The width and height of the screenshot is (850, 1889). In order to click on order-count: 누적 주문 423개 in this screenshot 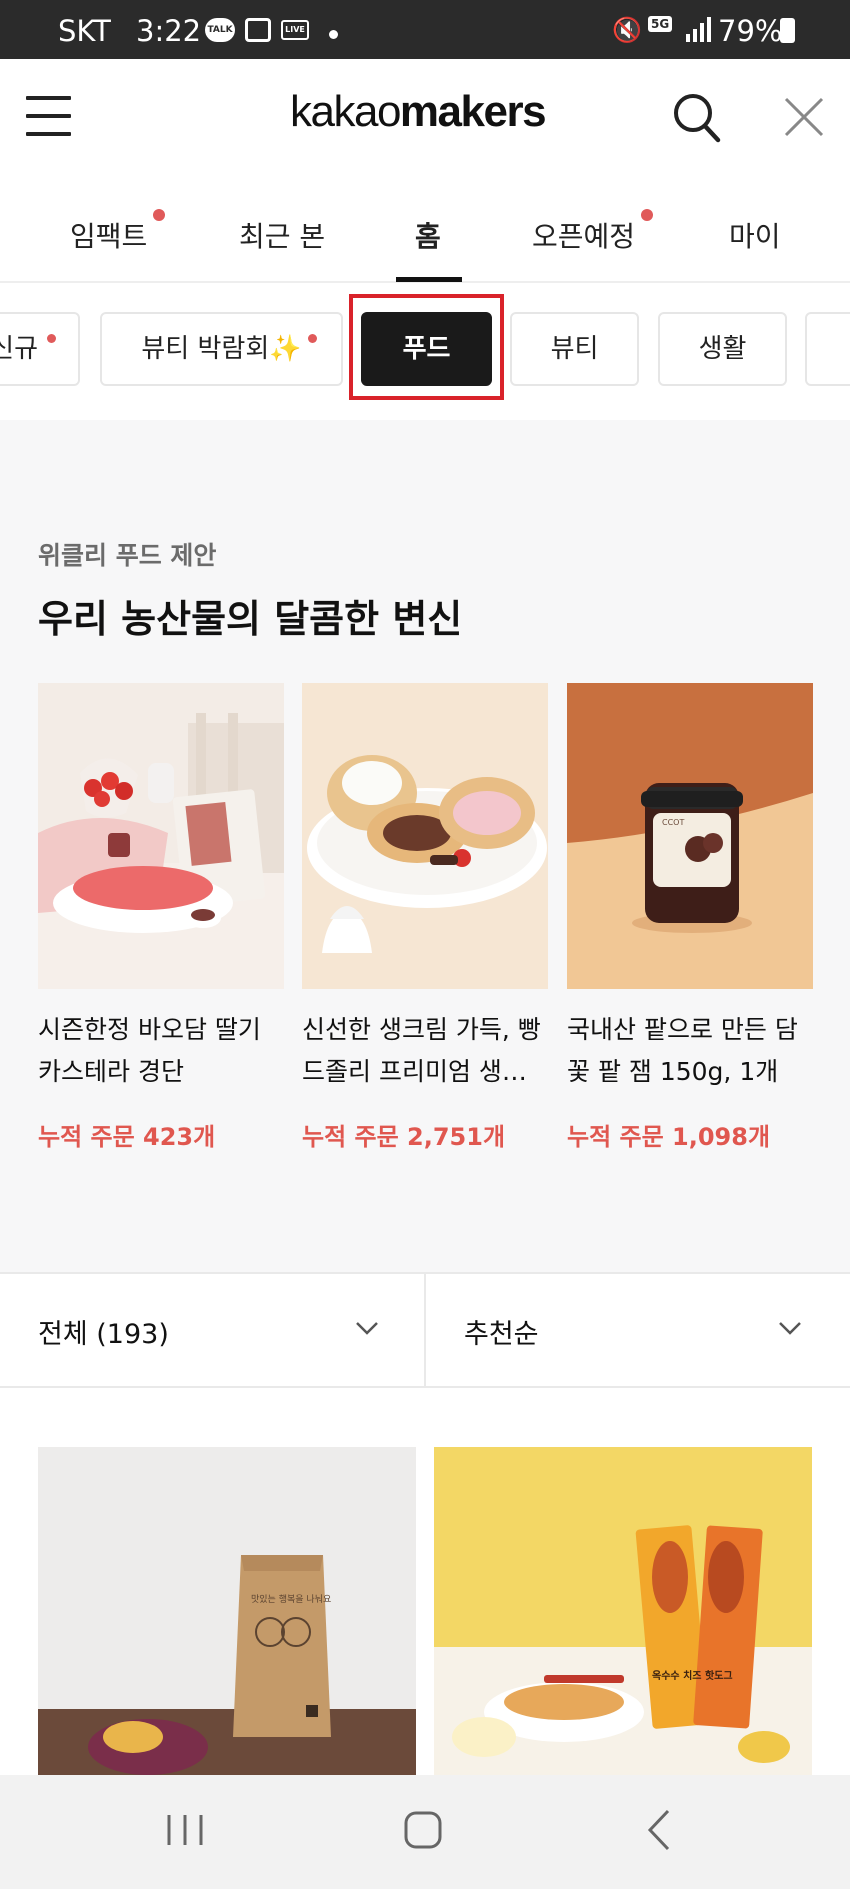, I will do `click(127, 1137)`.